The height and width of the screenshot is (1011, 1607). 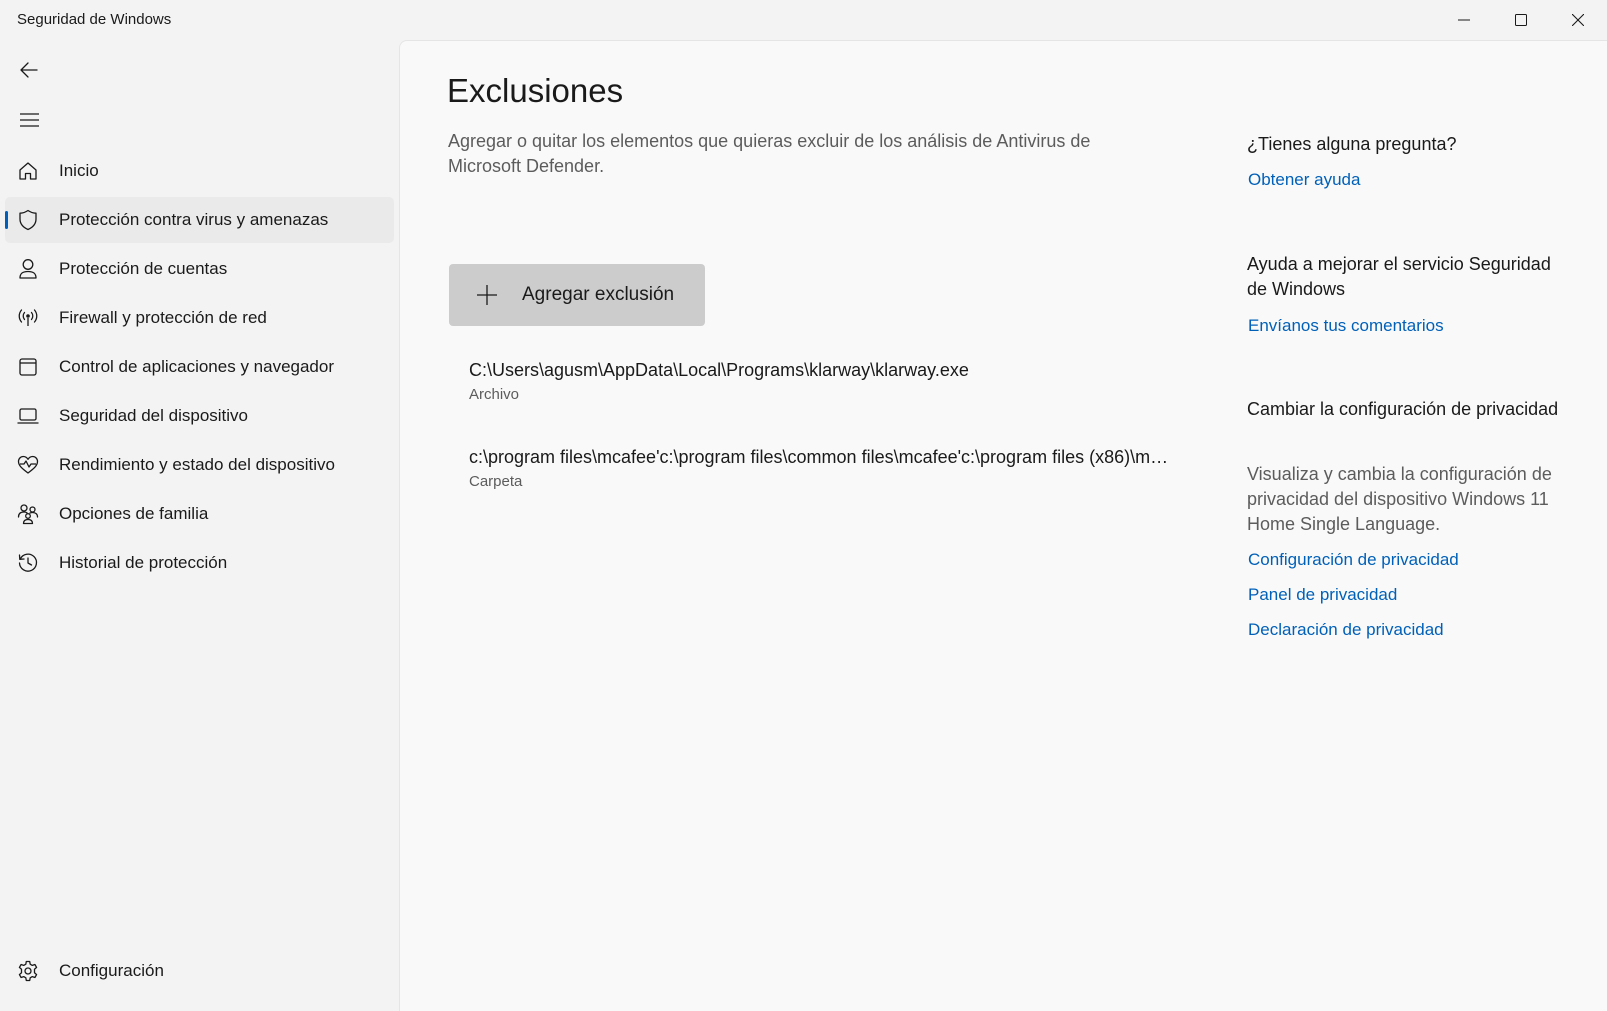 I want to click on family-icon, so click(x=28, y=514).